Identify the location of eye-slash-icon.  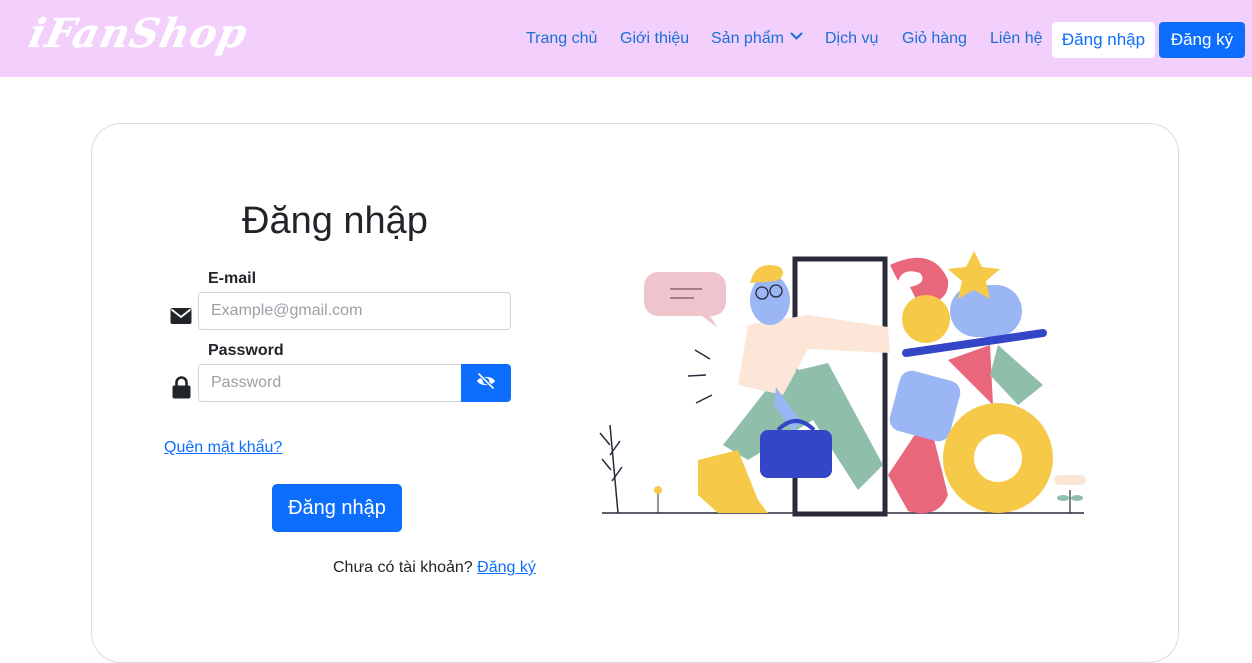
(486, 383).